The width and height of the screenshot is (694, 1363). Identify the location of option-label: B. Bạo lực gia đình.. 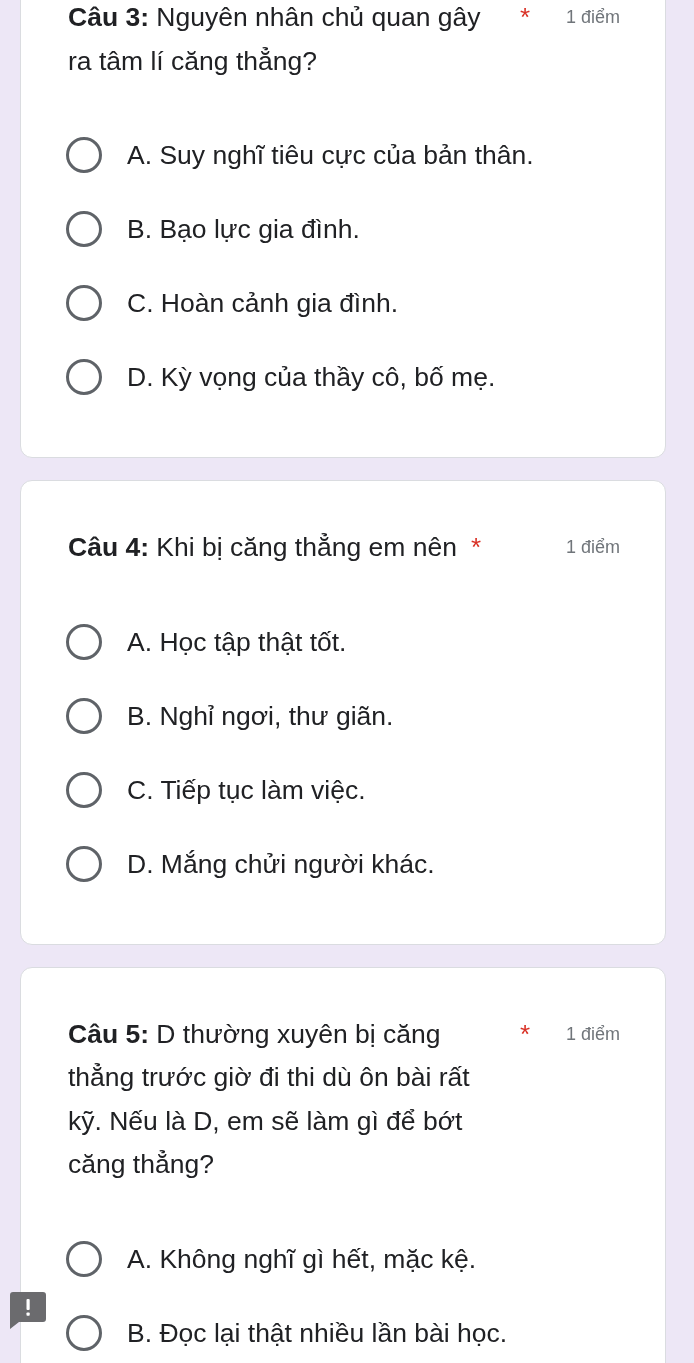
(243, 229).